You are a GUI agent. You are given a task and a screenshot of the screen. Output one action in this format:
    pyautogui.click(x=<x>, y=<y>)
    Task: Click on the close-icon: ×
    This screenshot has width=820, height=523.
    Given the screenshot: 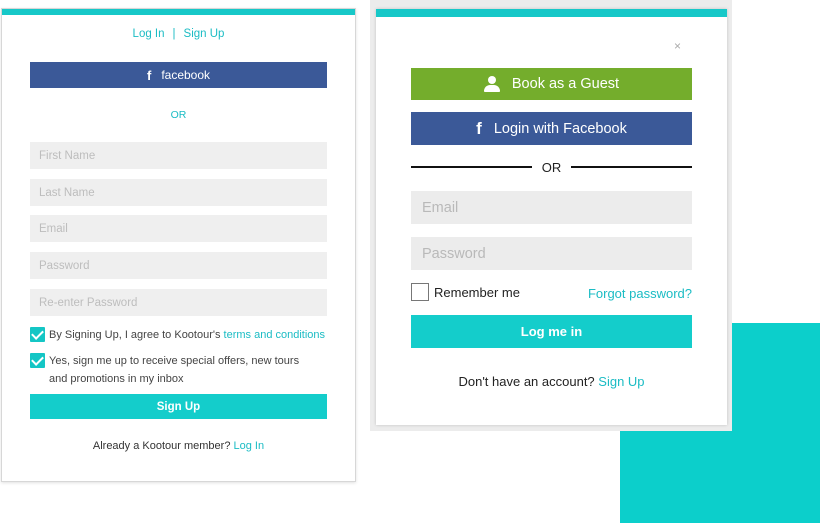 What is the action you would take?
    pyautogui.click(x=677, y=46)
    